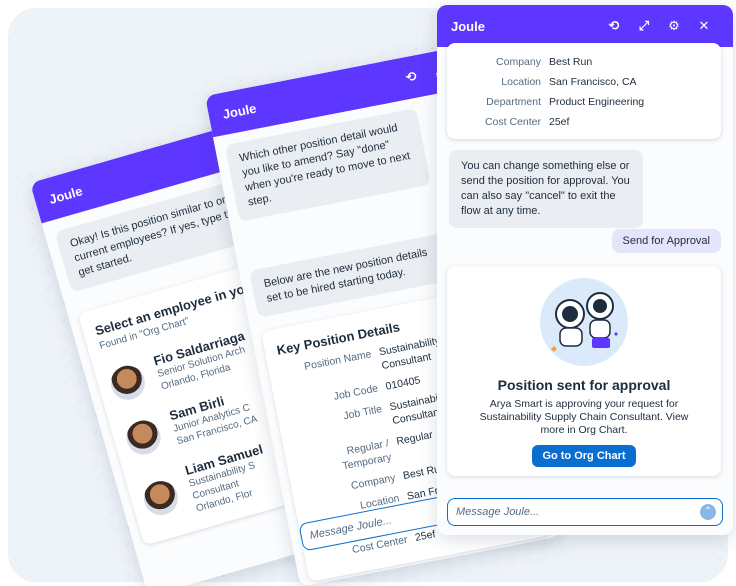  What do you see at coordinates (565, 102) in the screenshot?
I see `detail-row: Department Product Engineering` at bounding box center [565, 102].